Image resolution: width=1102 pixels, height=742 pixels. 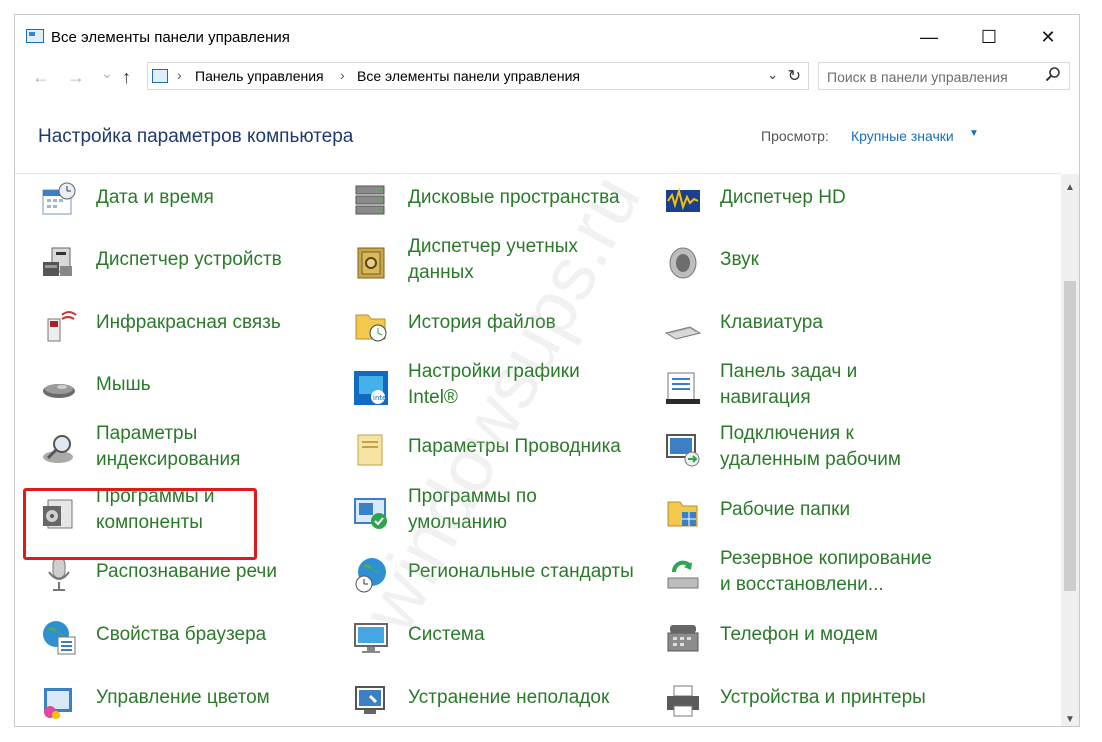 What do you see at coordinates (380, 398) in the screenshot?
I see `svg-text: intel` at bounding box center [380, 398].